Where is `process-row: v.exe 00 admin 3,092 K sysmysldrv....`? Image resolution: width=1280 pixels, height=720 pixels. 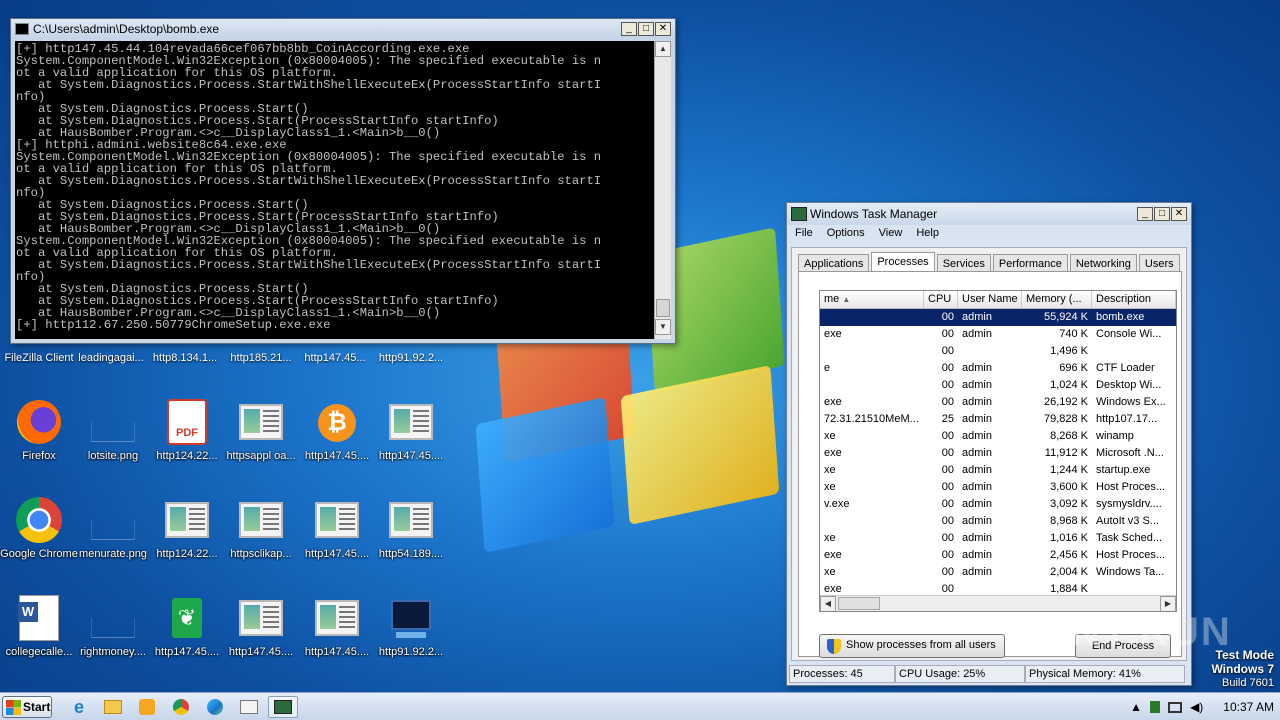 process-row: v.exe 00 admin 3,092 K sysmysldrv.... is located at coordinates (998, 504).